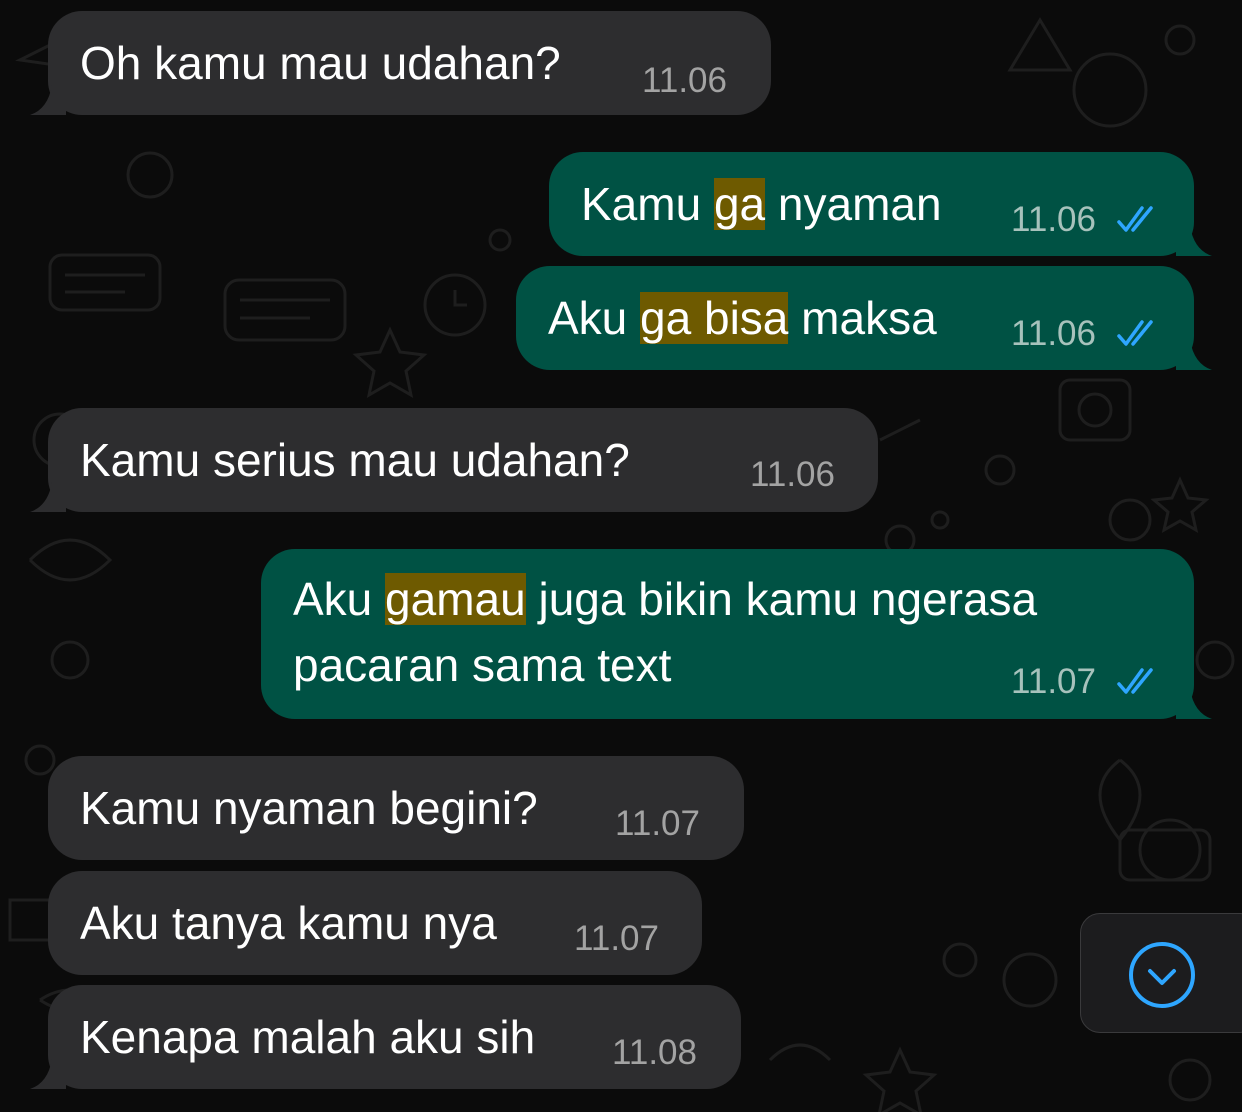 This screenshot has width=1242, height=1112. I want to click on message-text: Aku gamau juga bikin kamu ngerasa, so click(665, 599).